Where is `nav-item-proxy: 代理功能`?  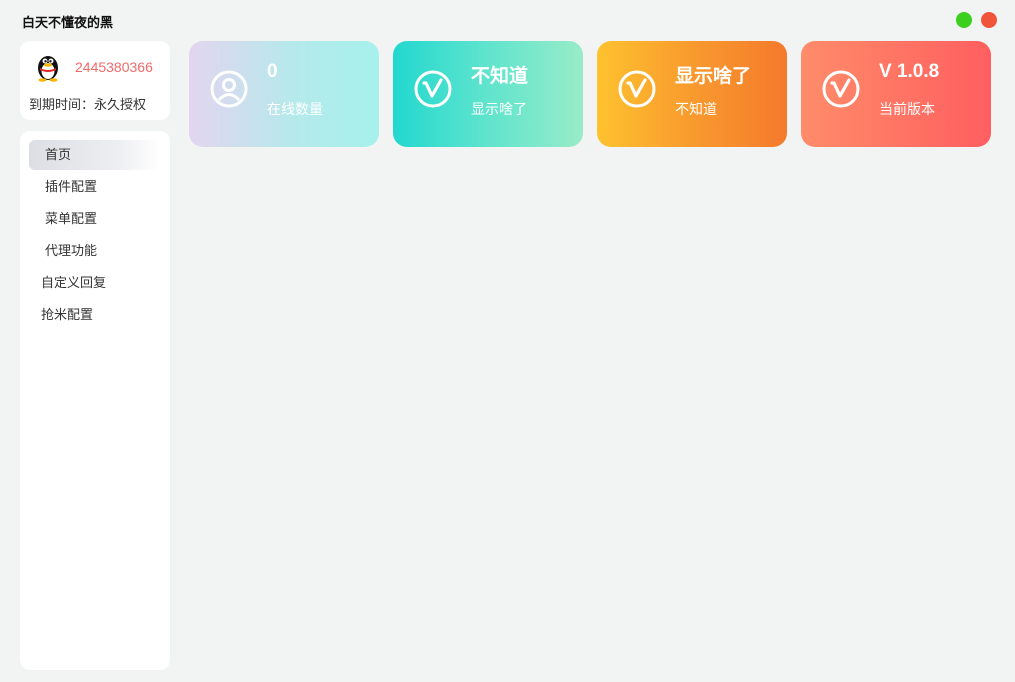 nav-item-proxy: 代理功能 is located at coordinates (71, 251).